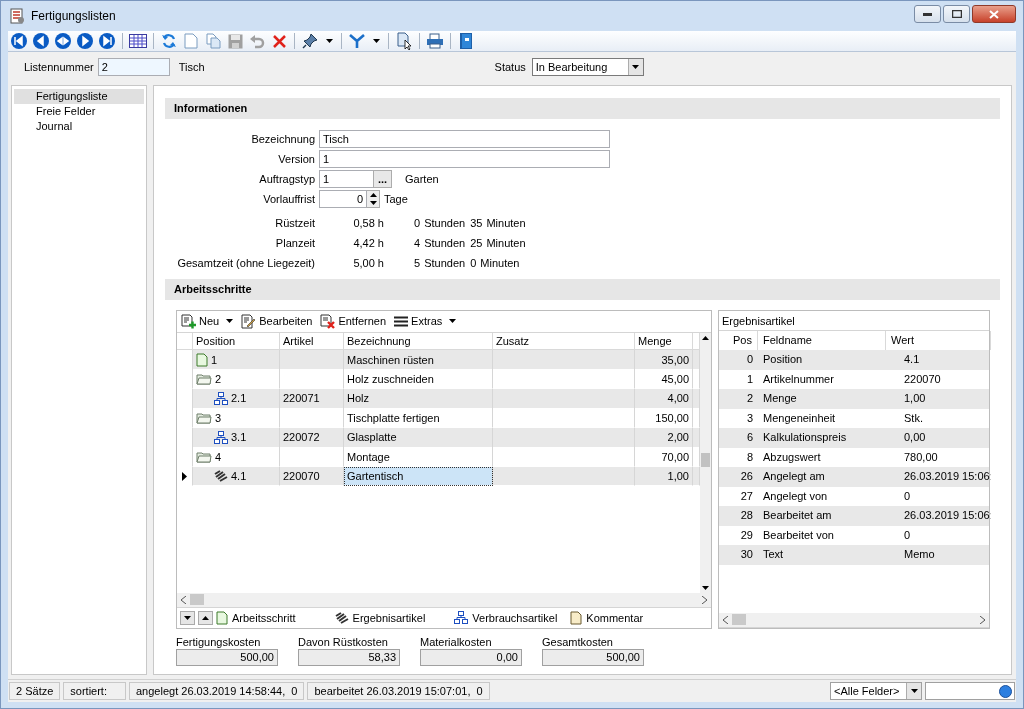 The image size is (1024, 709). What do you see at coordinates (582, 289) in the screenshot?
I see `section-header: Arbeitsschritte` at bounding box center [582, 289].